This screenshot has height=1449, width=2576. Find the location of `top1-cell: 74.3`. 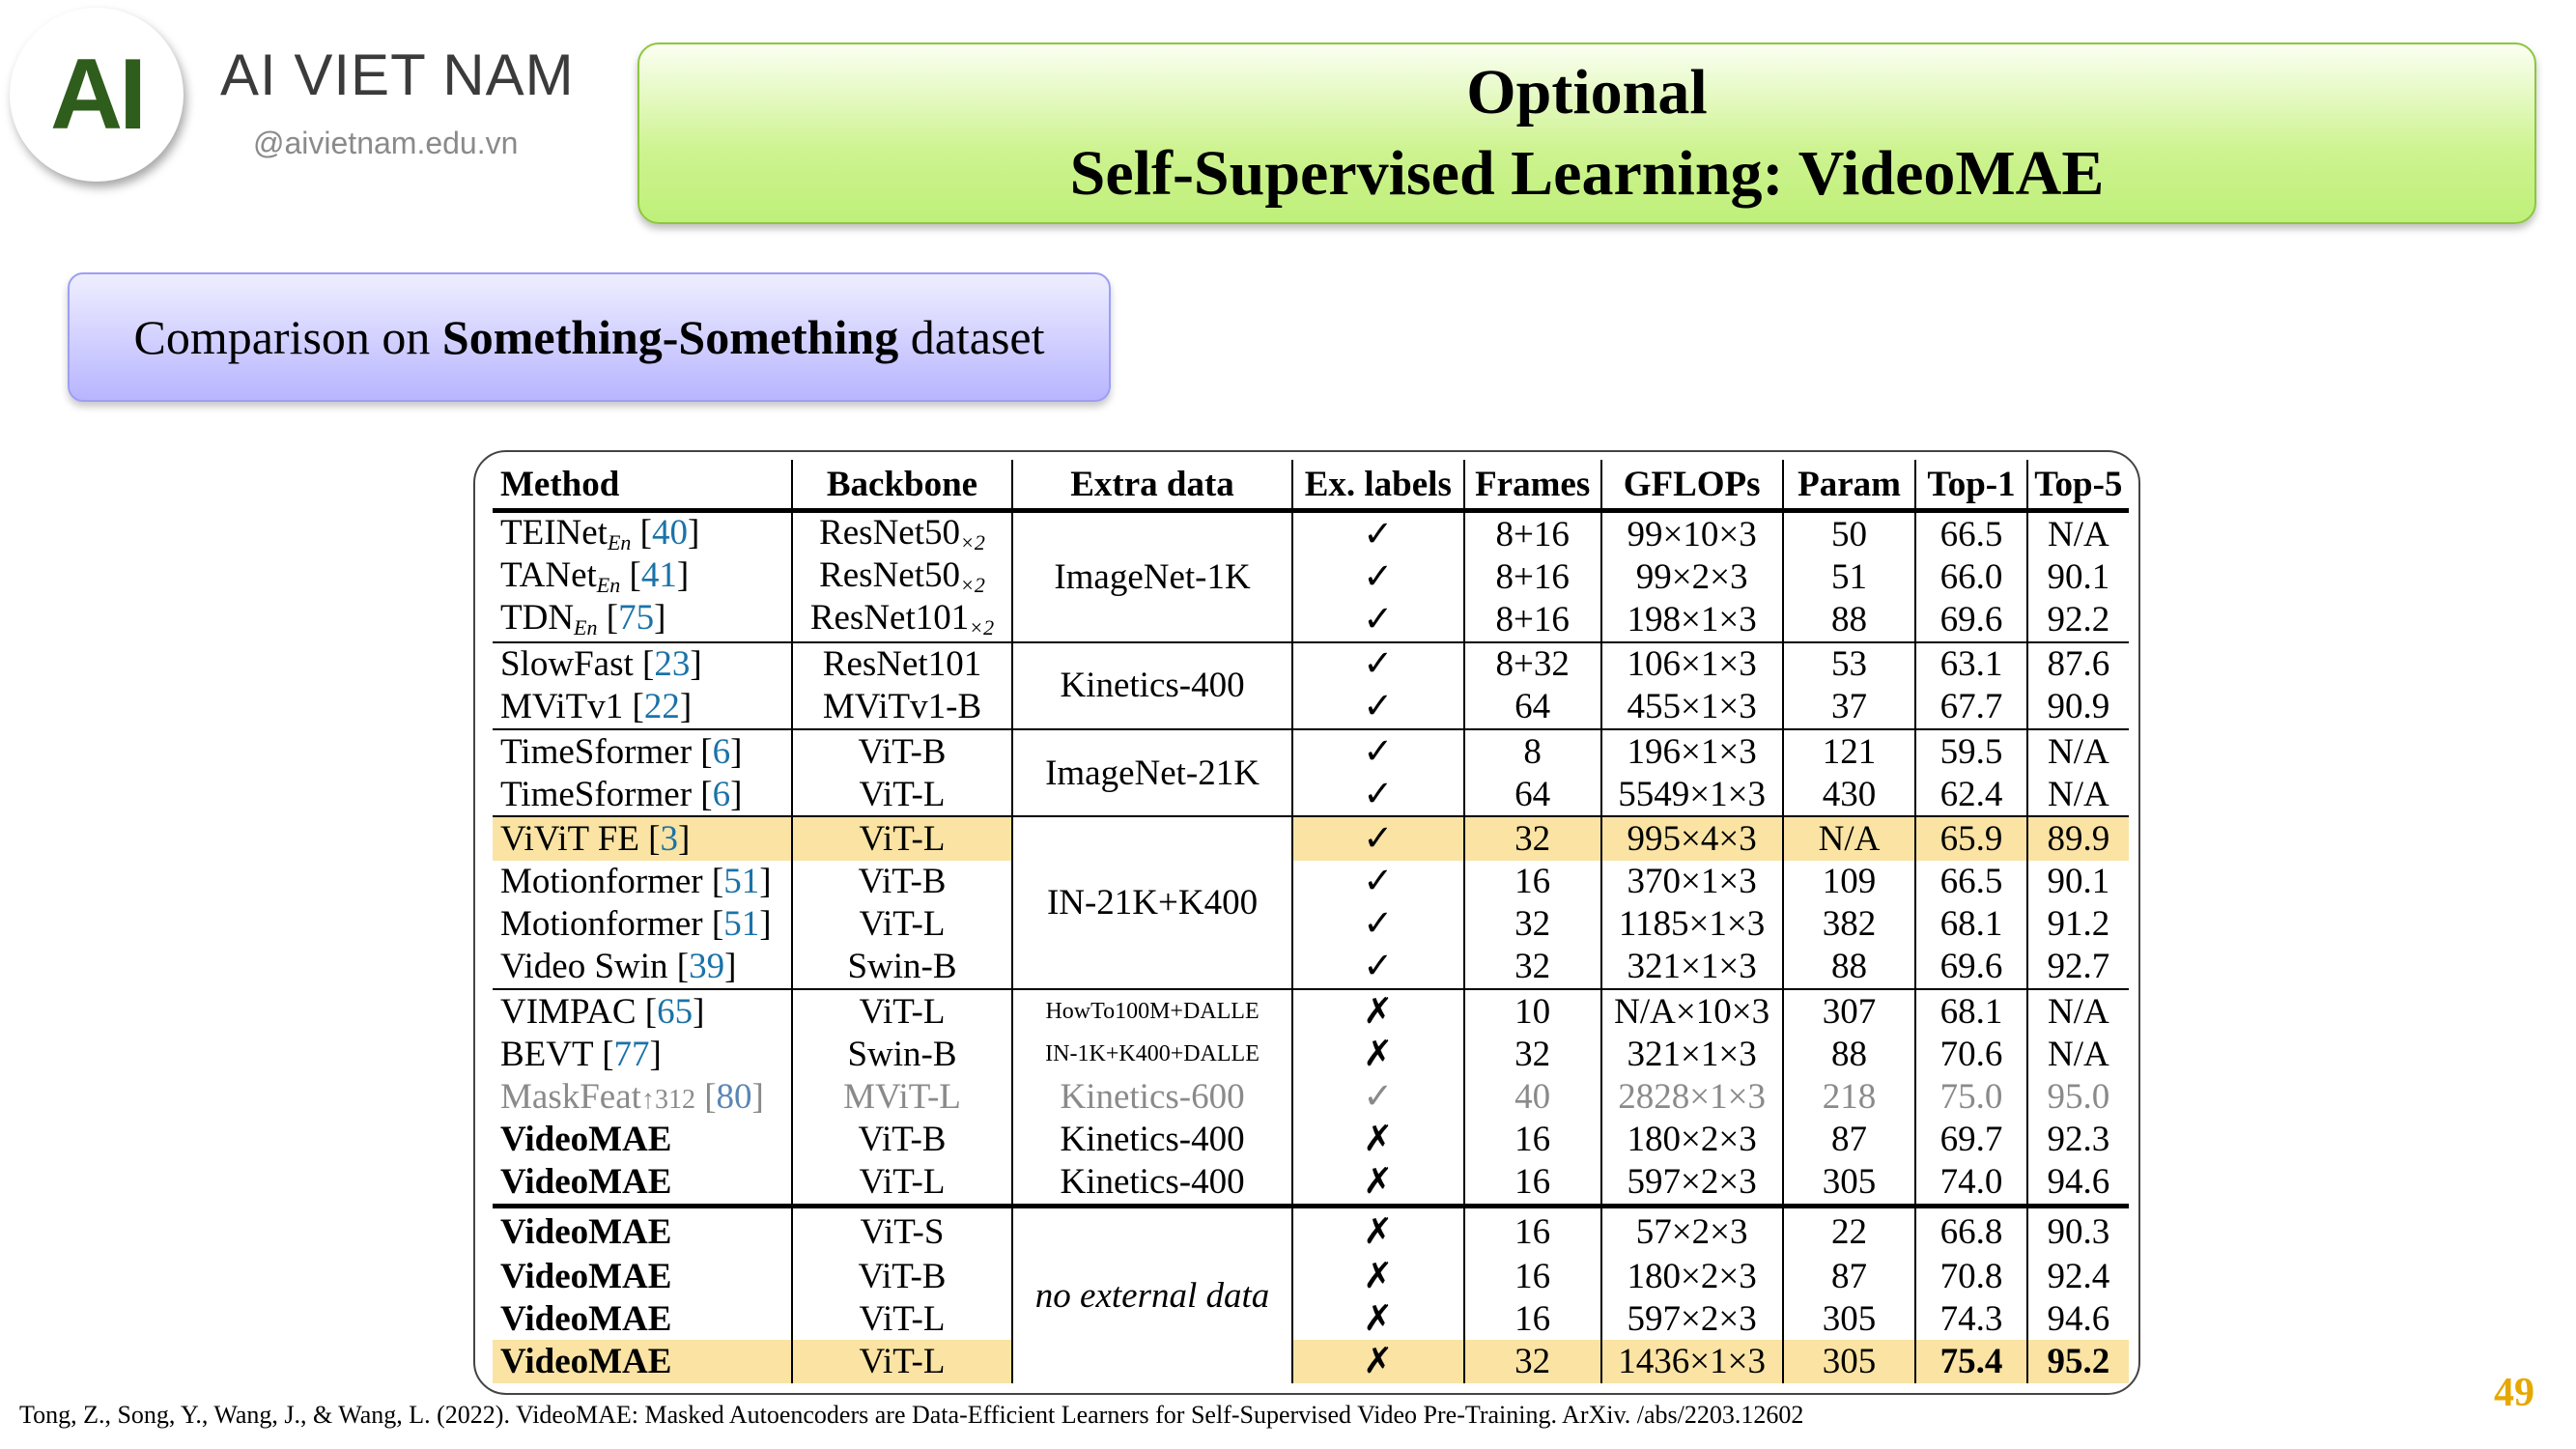

top1-cell: 74.3 is located at coordinates (1971, 1319).